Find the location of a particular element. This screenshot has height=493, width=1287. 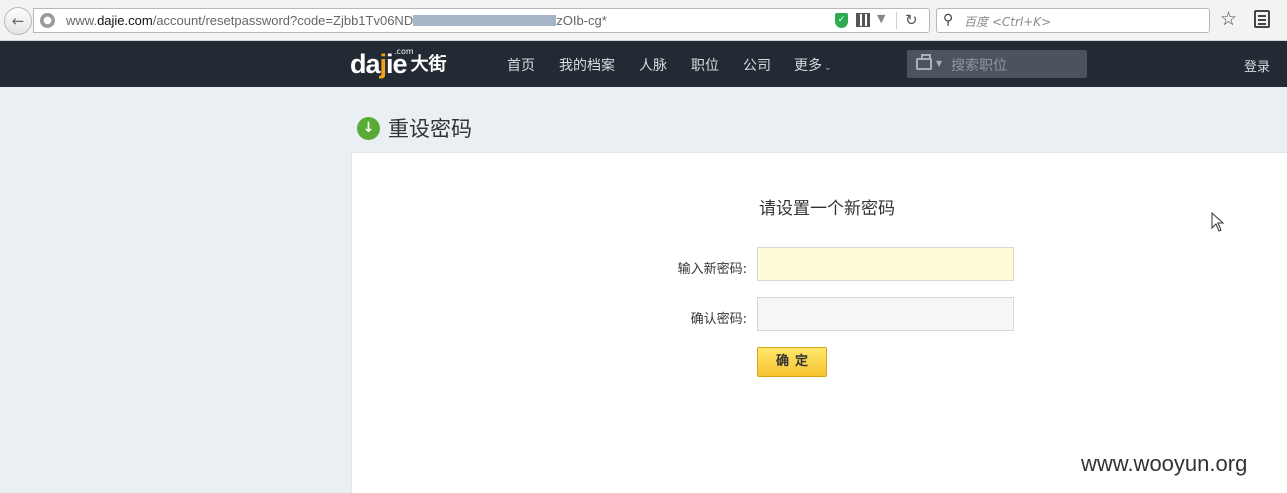

job-search-input: ▼ 搜索职位 is located at coordinates (997, 64).